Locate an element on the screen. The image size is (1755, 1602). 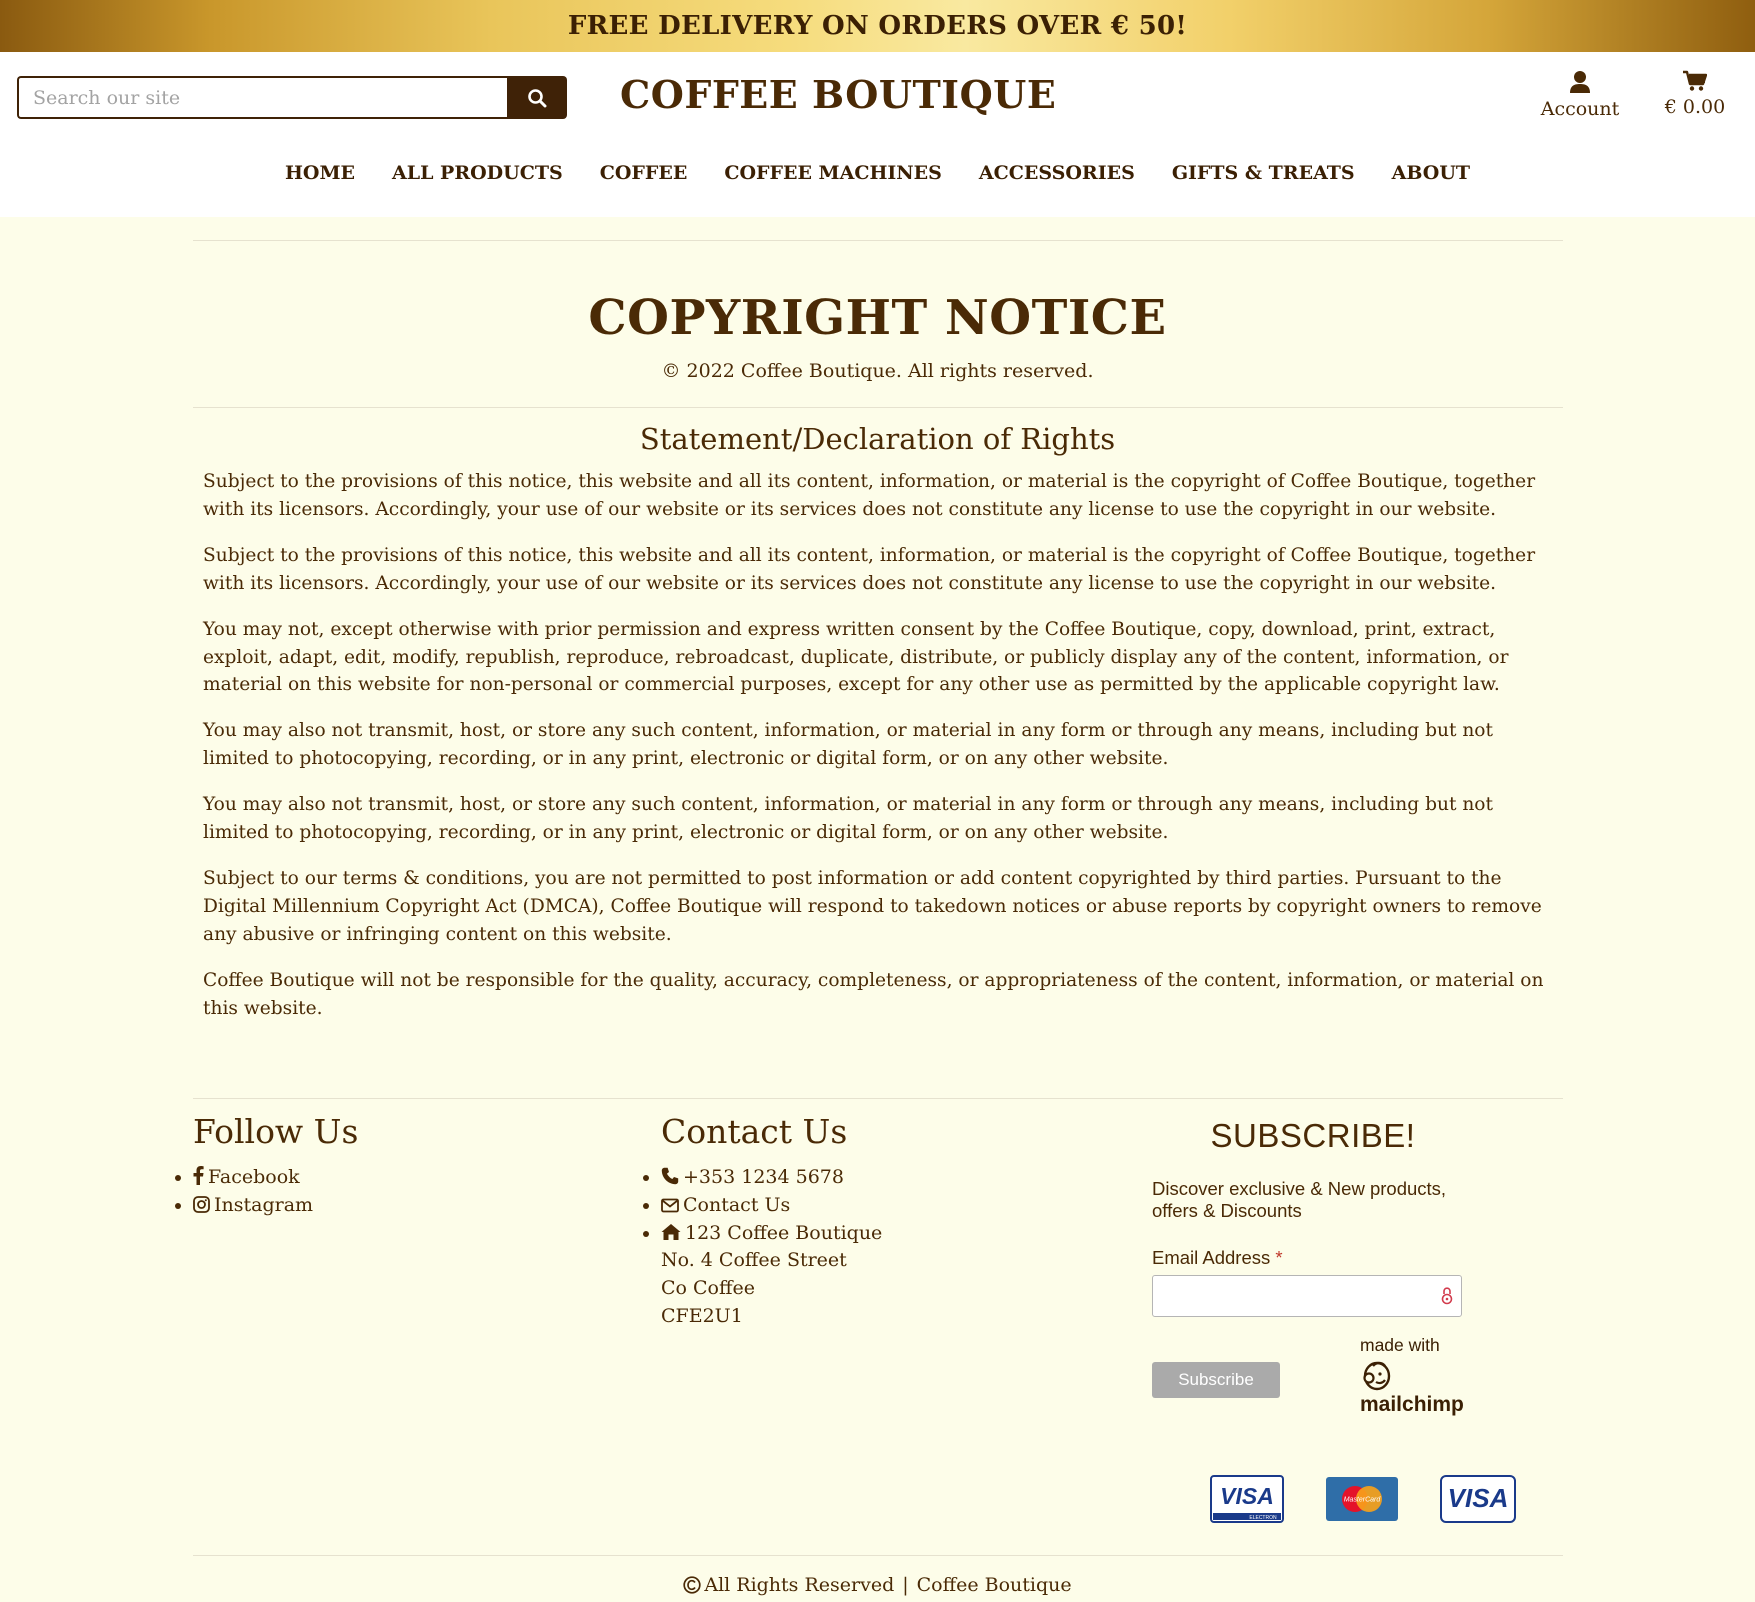
visa-electron-card: VISA ELECTRON is located at coordinates (1247, 1501).